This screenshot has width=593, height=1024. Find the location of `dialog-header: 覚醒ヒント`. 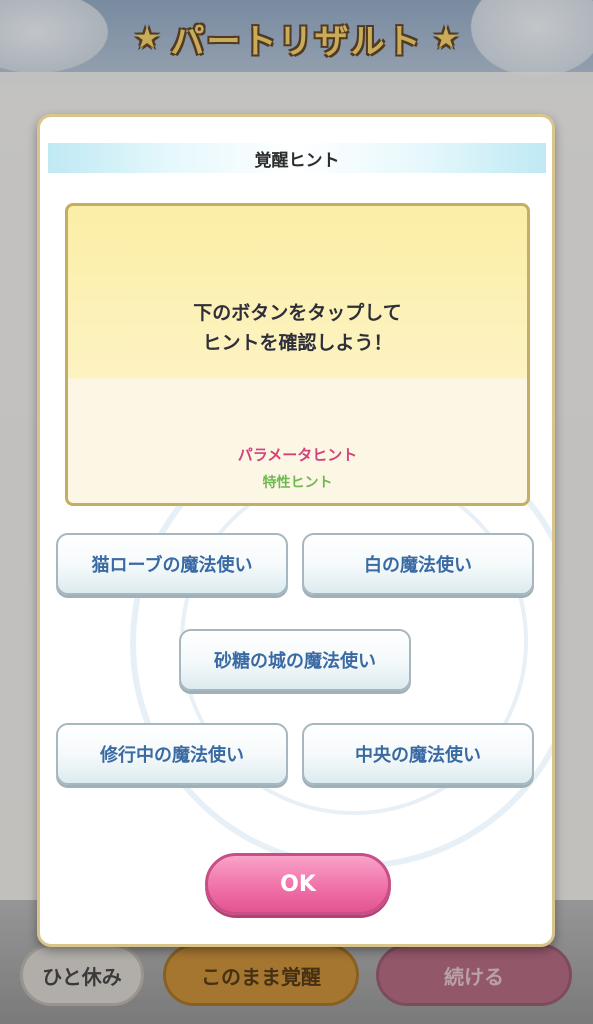

dialog-header: 覚醒ヒント is located at coordinates (297, 158).